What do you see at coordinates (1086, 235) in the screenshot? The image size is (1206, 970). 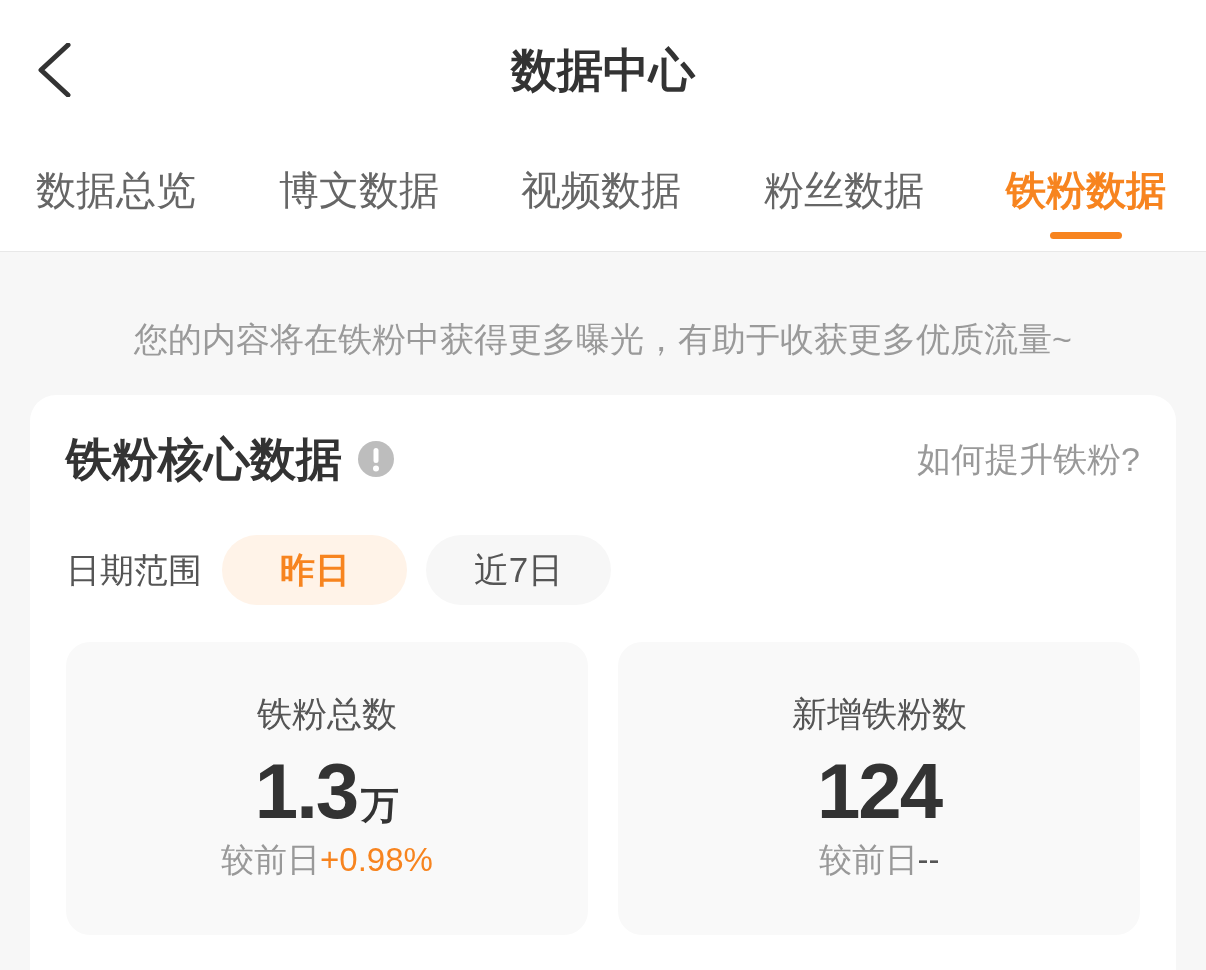 I see `tab-indicator` at bounding box center [1086, 235].